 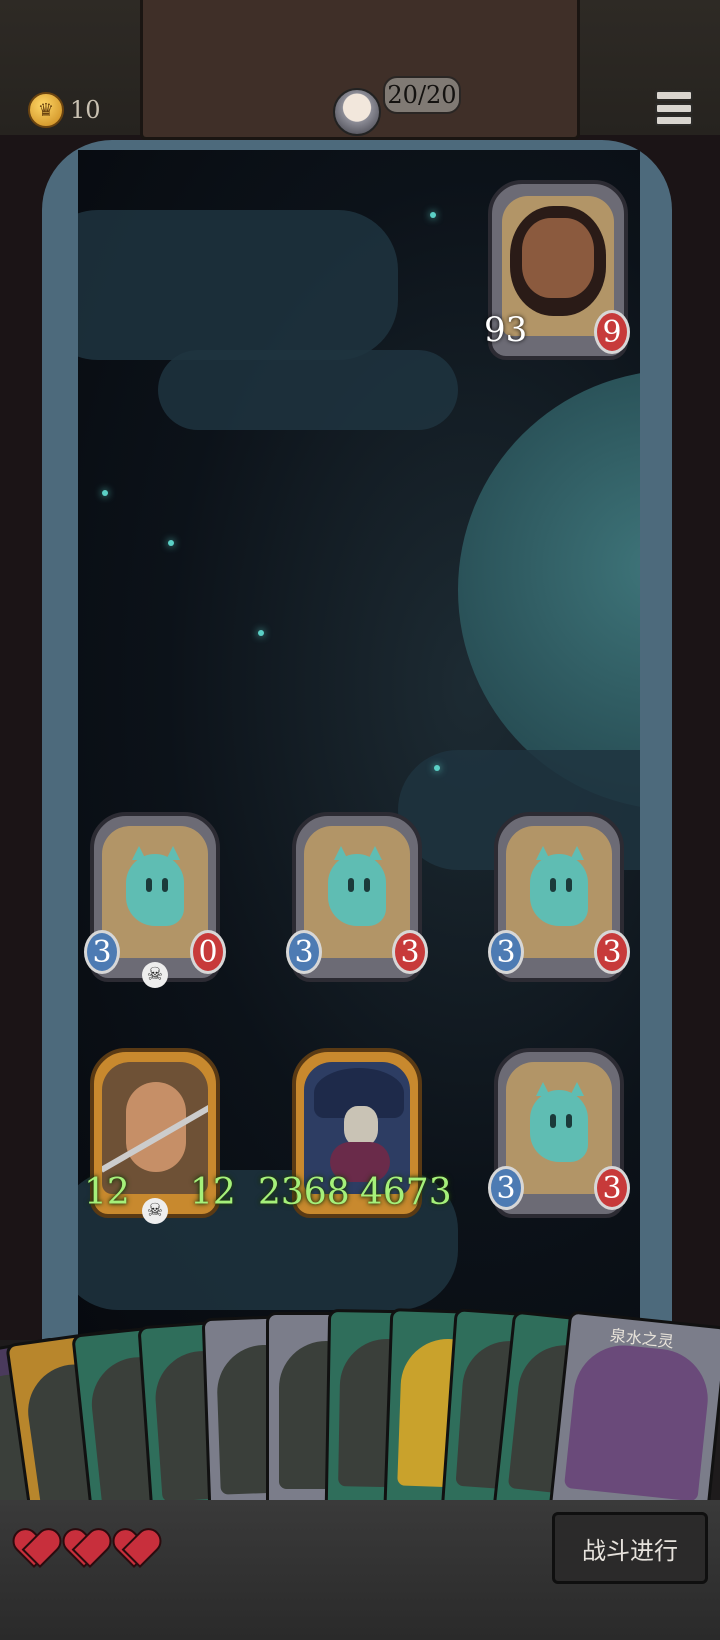 I want to click on card-art, so click(x=638, y=1421).